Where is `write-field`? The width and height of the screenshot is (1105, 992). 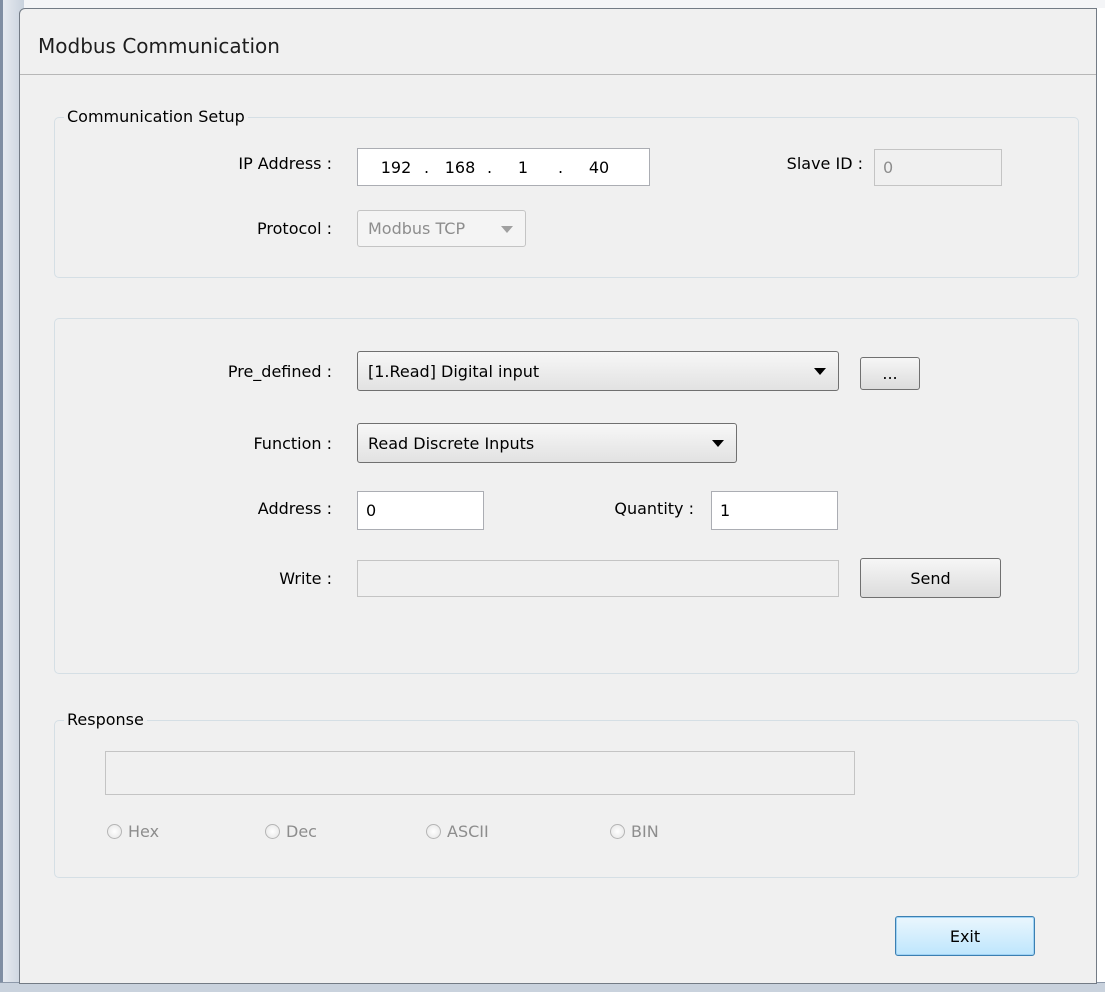 write-field is located at coordinates (598, 578).